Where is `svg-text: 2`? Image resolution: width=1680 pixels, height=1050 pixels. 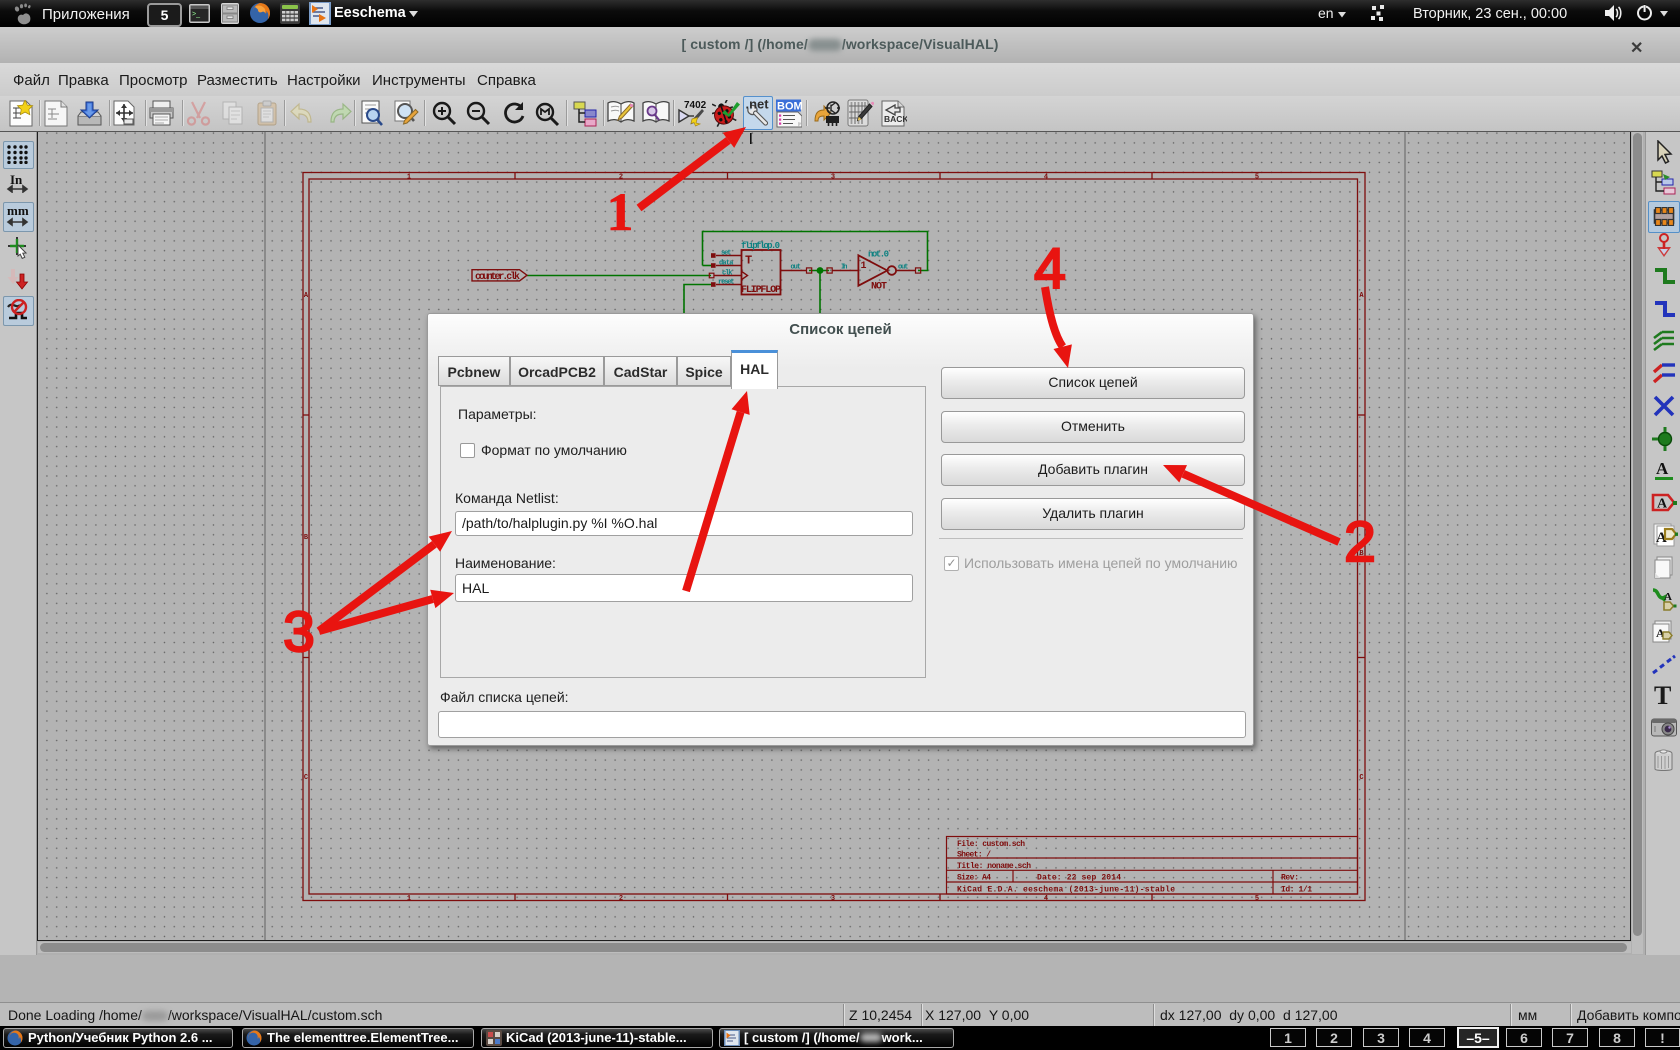
svg-text: 2 is located at coordinates (1360, 542).